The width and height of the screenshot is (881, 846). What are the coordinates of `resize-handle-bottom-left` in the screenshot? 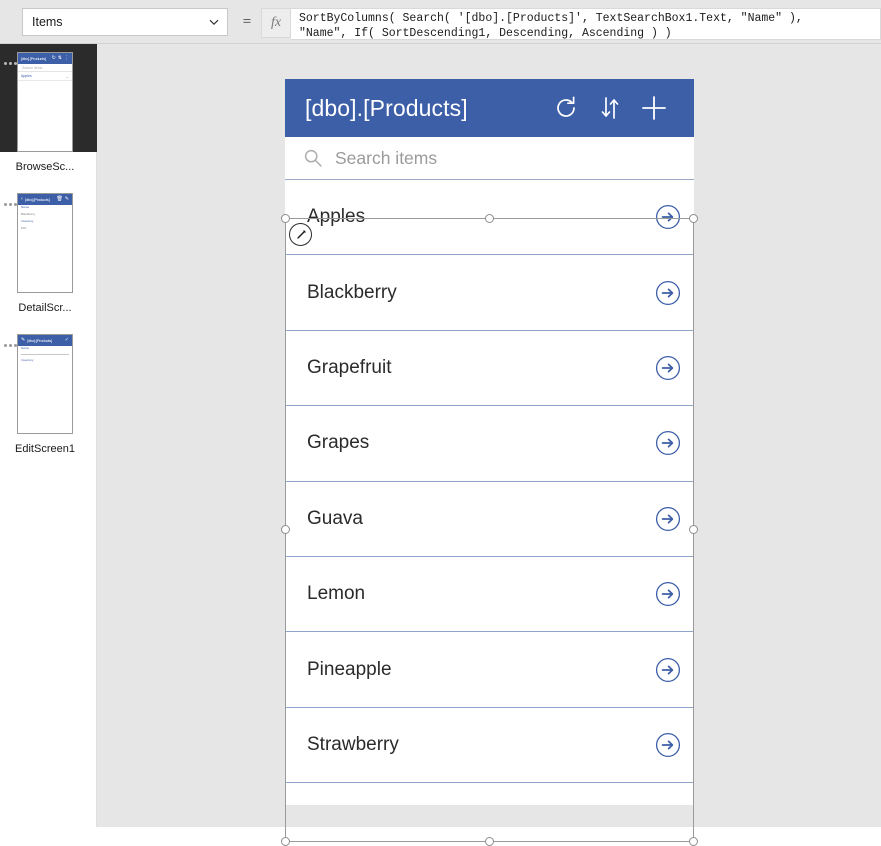 It's located at (285, 841).